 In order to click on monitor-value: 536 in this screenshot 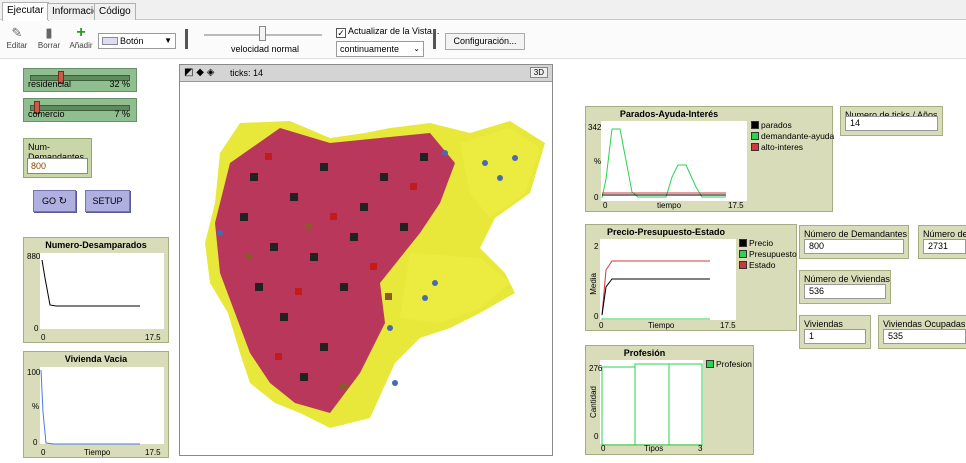, I will do `click(845, 291)`.